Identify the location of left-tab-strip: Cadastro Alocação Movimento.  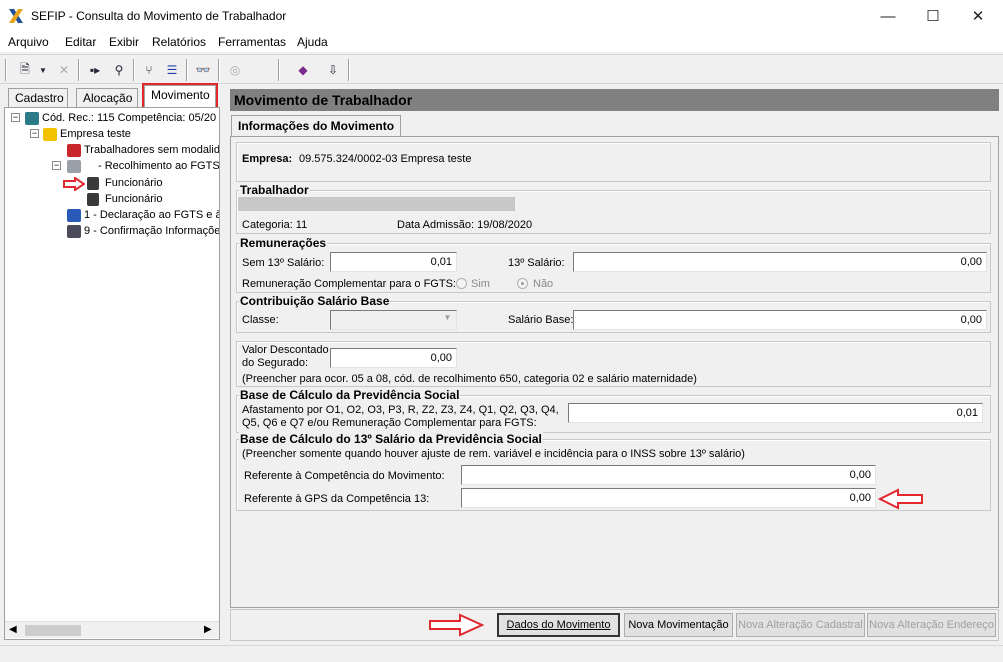
(112, 96).